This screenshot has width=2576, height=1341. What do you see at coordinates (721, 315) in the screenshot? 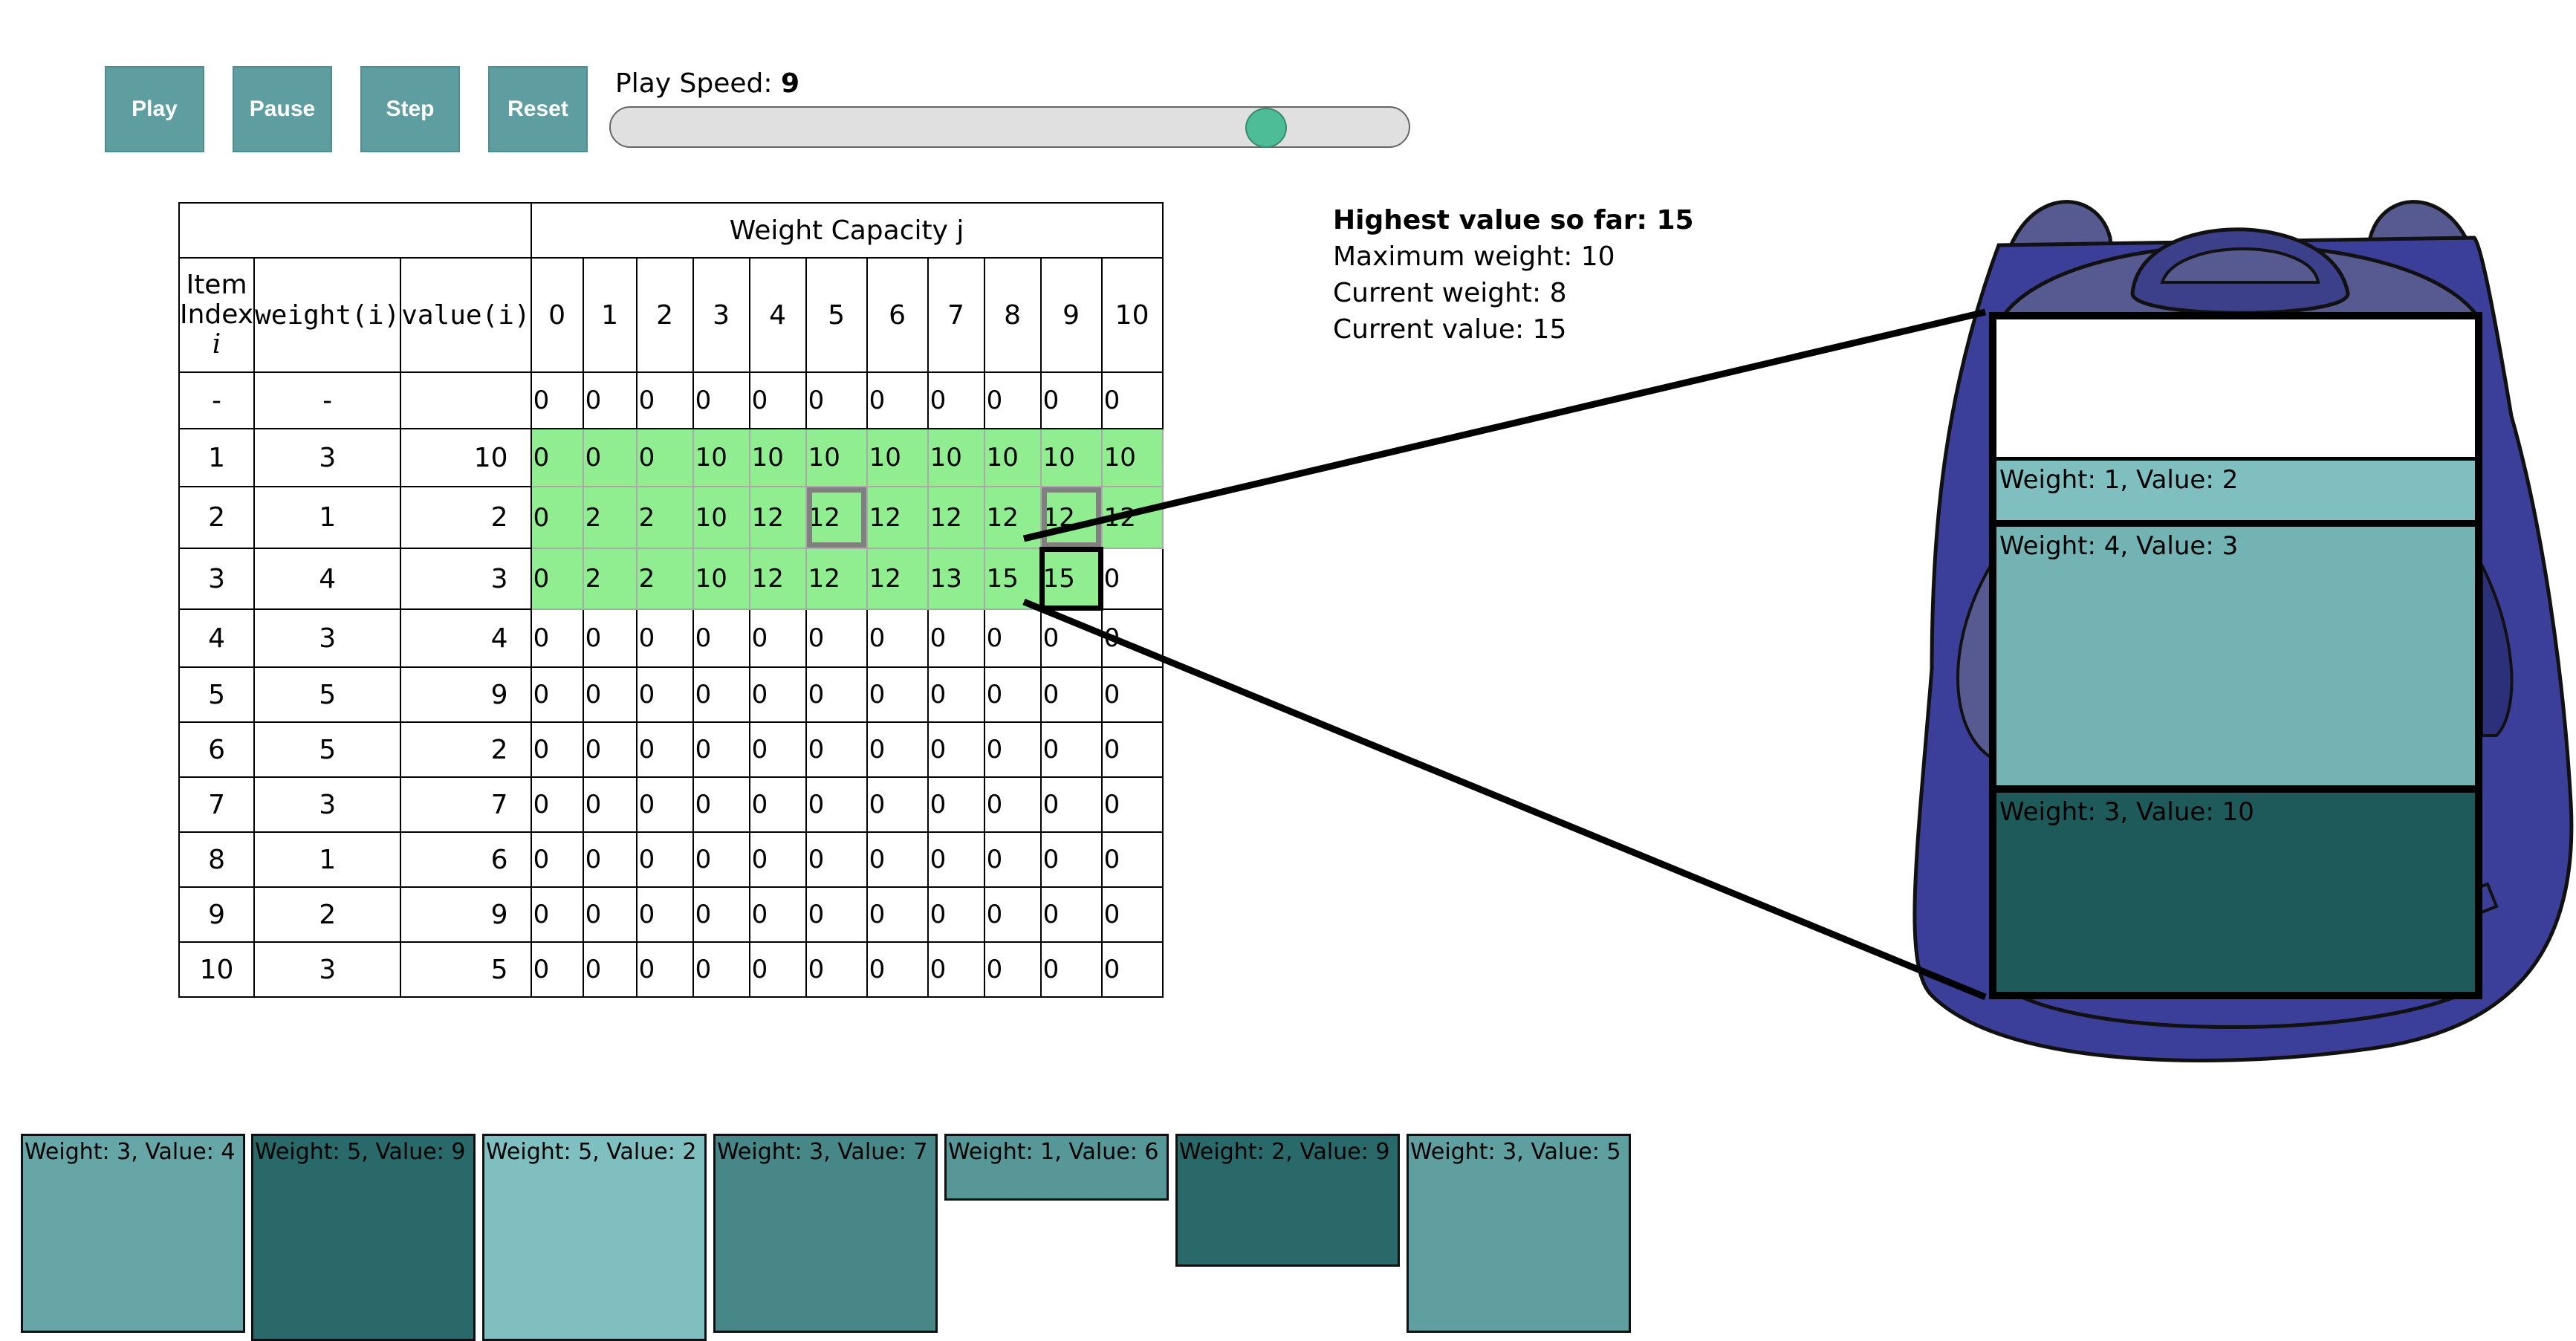
I see `capacity-col-header: 3` at bounding box center [721, 315].